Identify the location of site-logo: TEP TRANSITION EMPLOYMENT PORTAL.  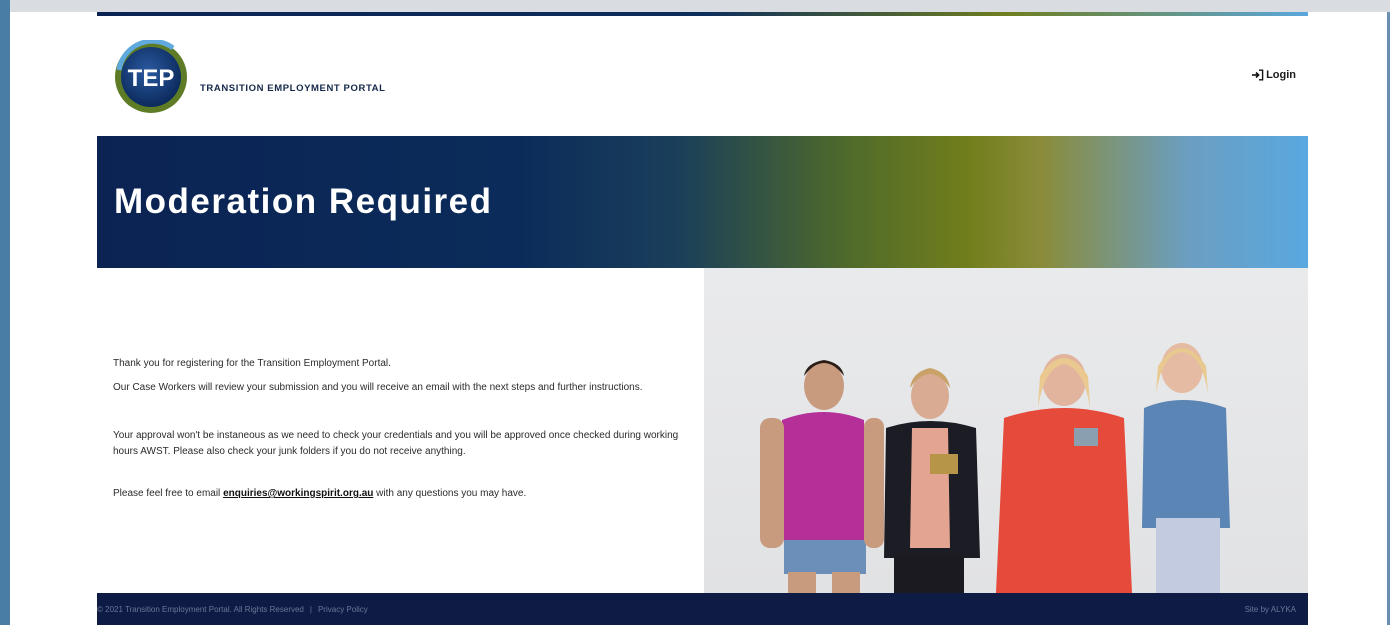
(273, 77).